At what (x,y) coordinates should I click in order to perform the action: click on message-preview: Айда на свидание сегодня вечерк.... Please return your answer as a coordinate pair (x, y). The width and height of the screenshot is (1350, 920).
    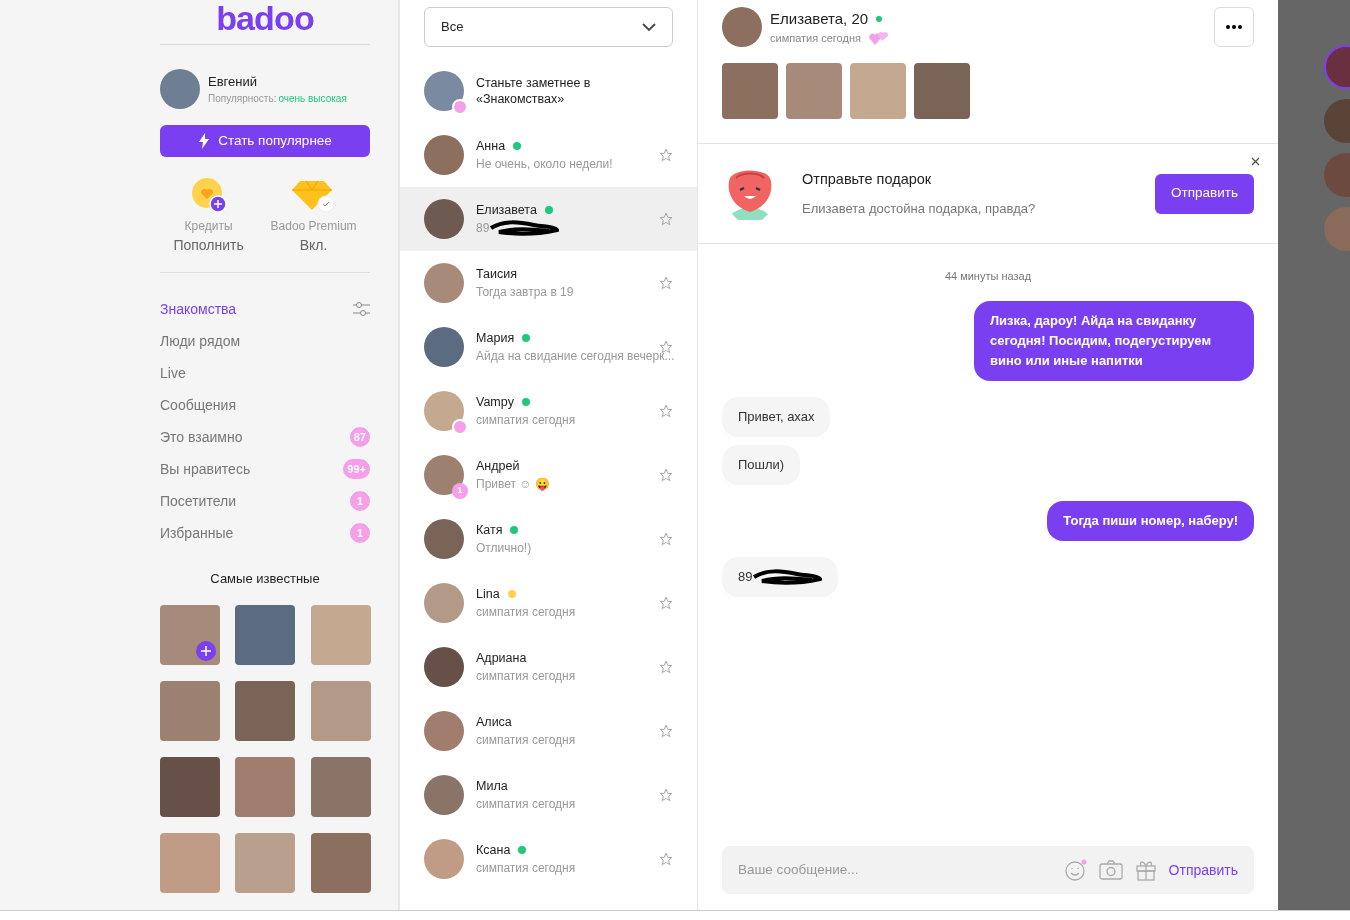
    Looking at the image, I should click on (575, 357).